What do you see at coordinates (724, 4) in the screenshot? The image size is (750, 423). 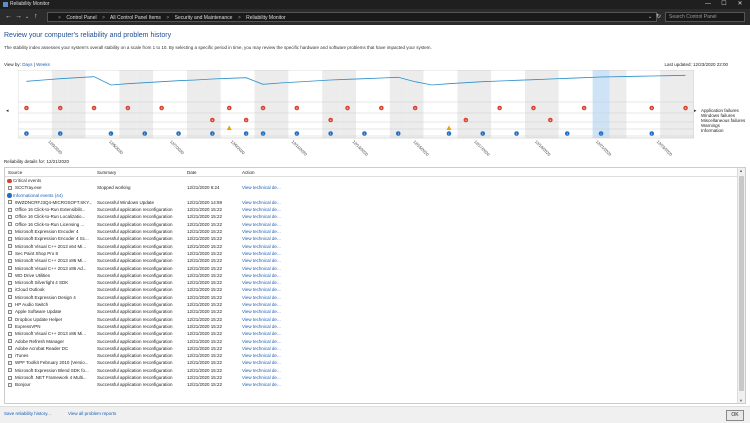 I see `maximize-button: ☐` at bounding box center [724, 4].